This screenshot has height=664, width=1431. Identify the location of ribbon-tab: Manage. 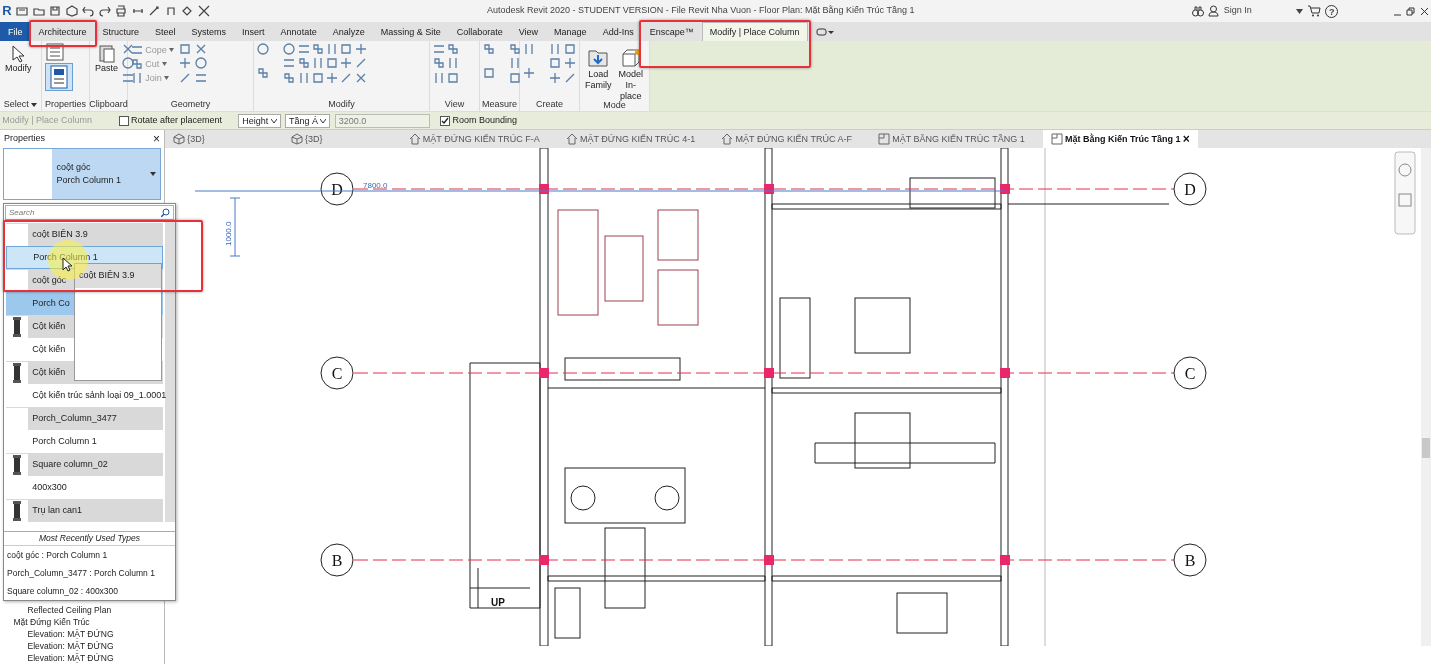
(570, 31).